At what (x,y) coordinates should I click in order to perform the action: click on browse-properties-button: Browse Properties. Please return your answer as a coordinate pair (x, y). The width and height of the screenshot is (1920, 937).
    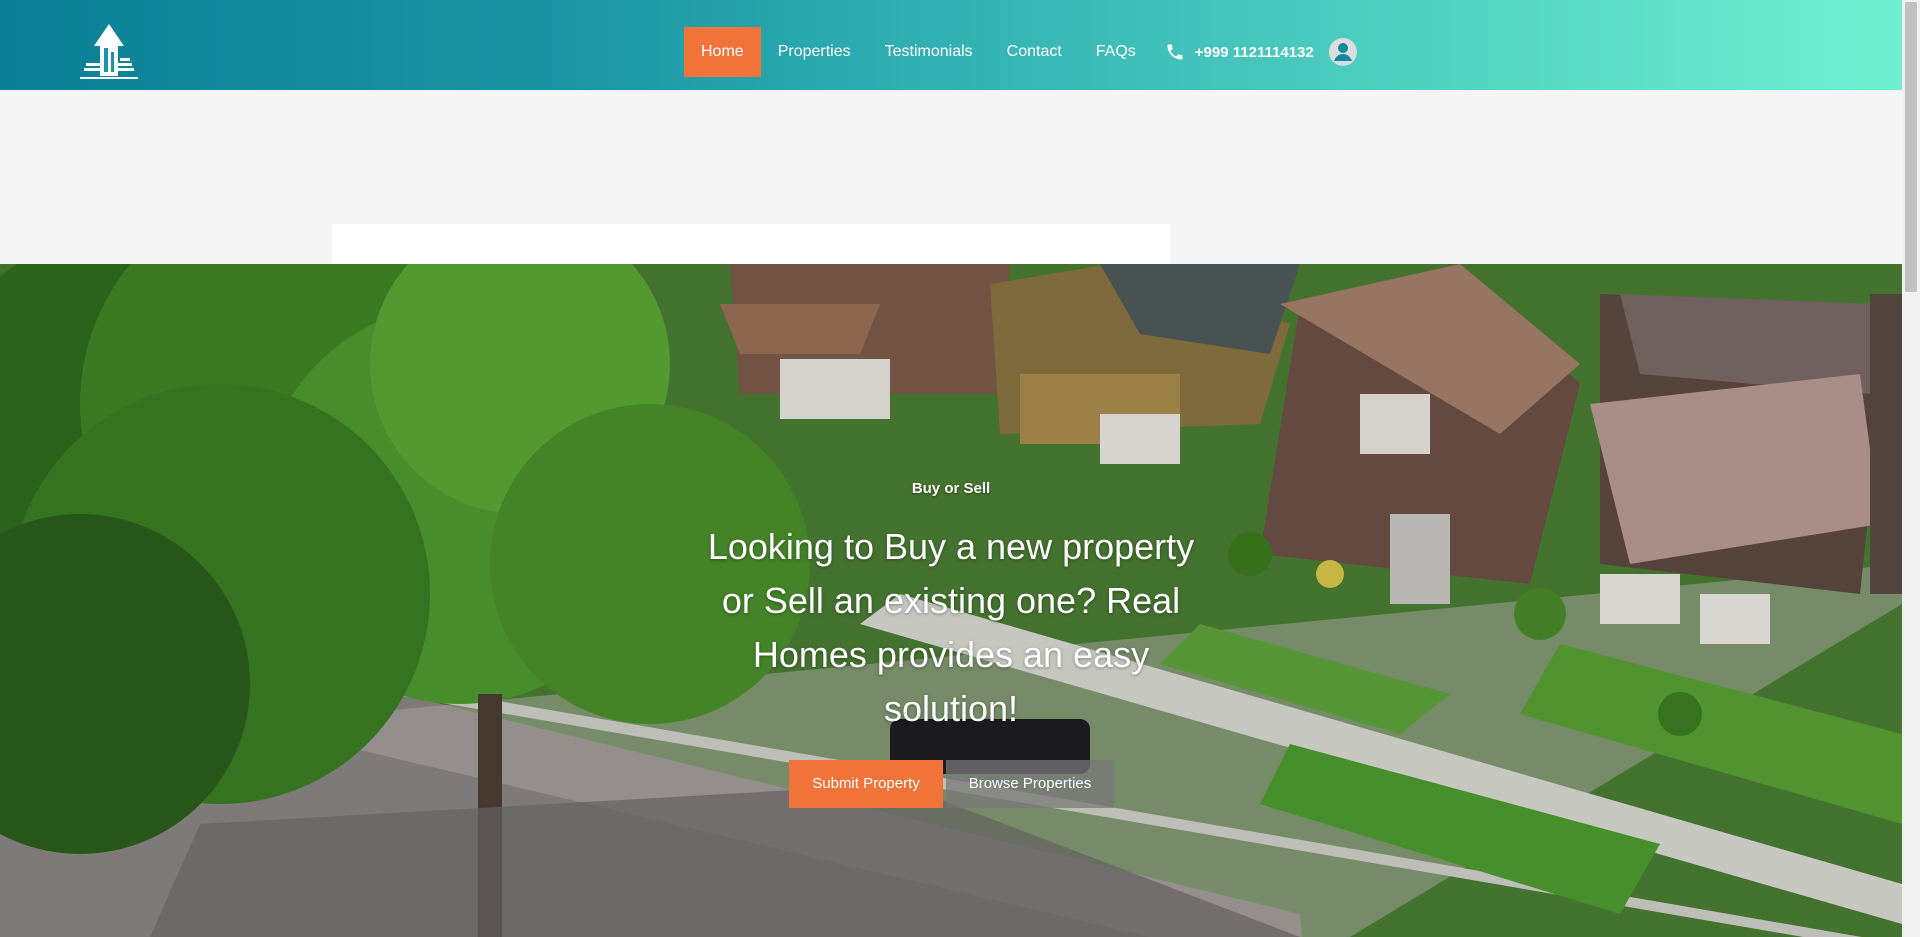
    Looking at the image, I should click on (1030, 784).